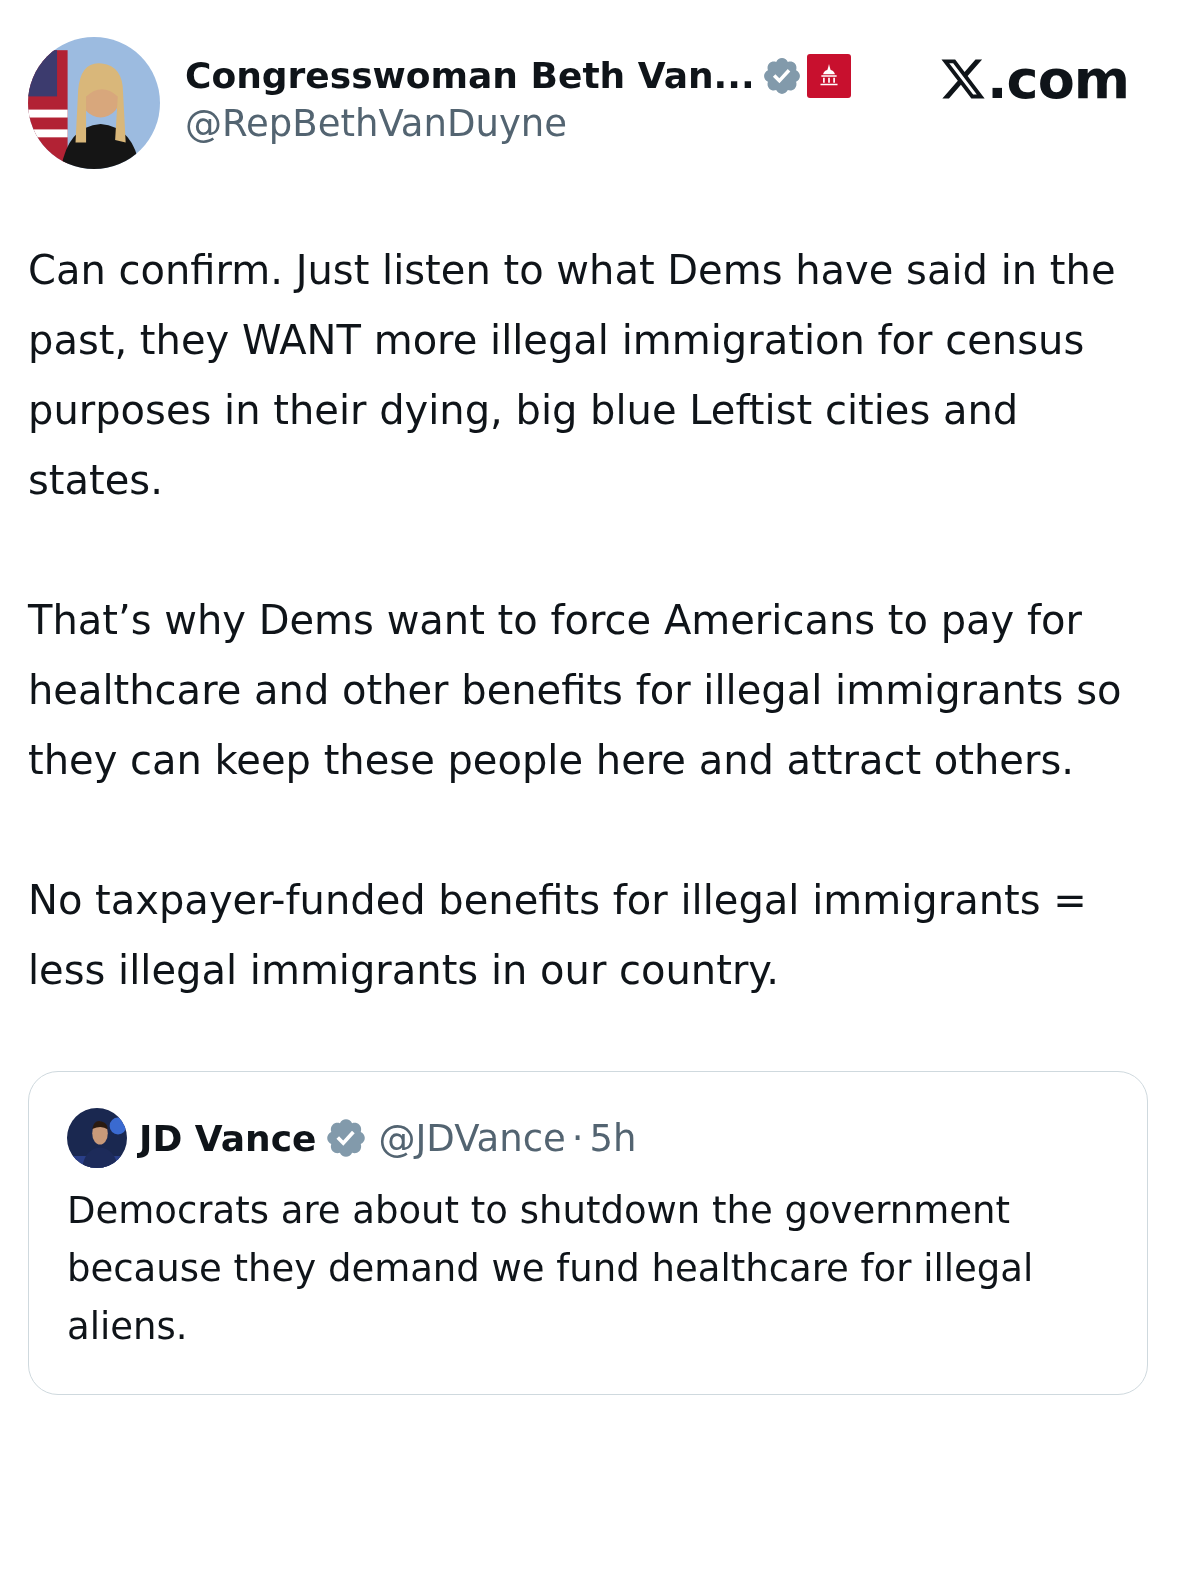 The width and height of the screenshot is (1179, 1572). I want to click on site-label: .com, so click(1058, 79).